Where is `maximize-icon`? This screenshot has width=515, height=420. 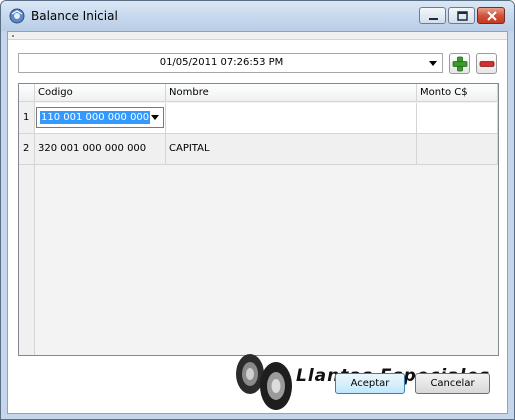
maximize-icon is located at coordinates (462, 16).